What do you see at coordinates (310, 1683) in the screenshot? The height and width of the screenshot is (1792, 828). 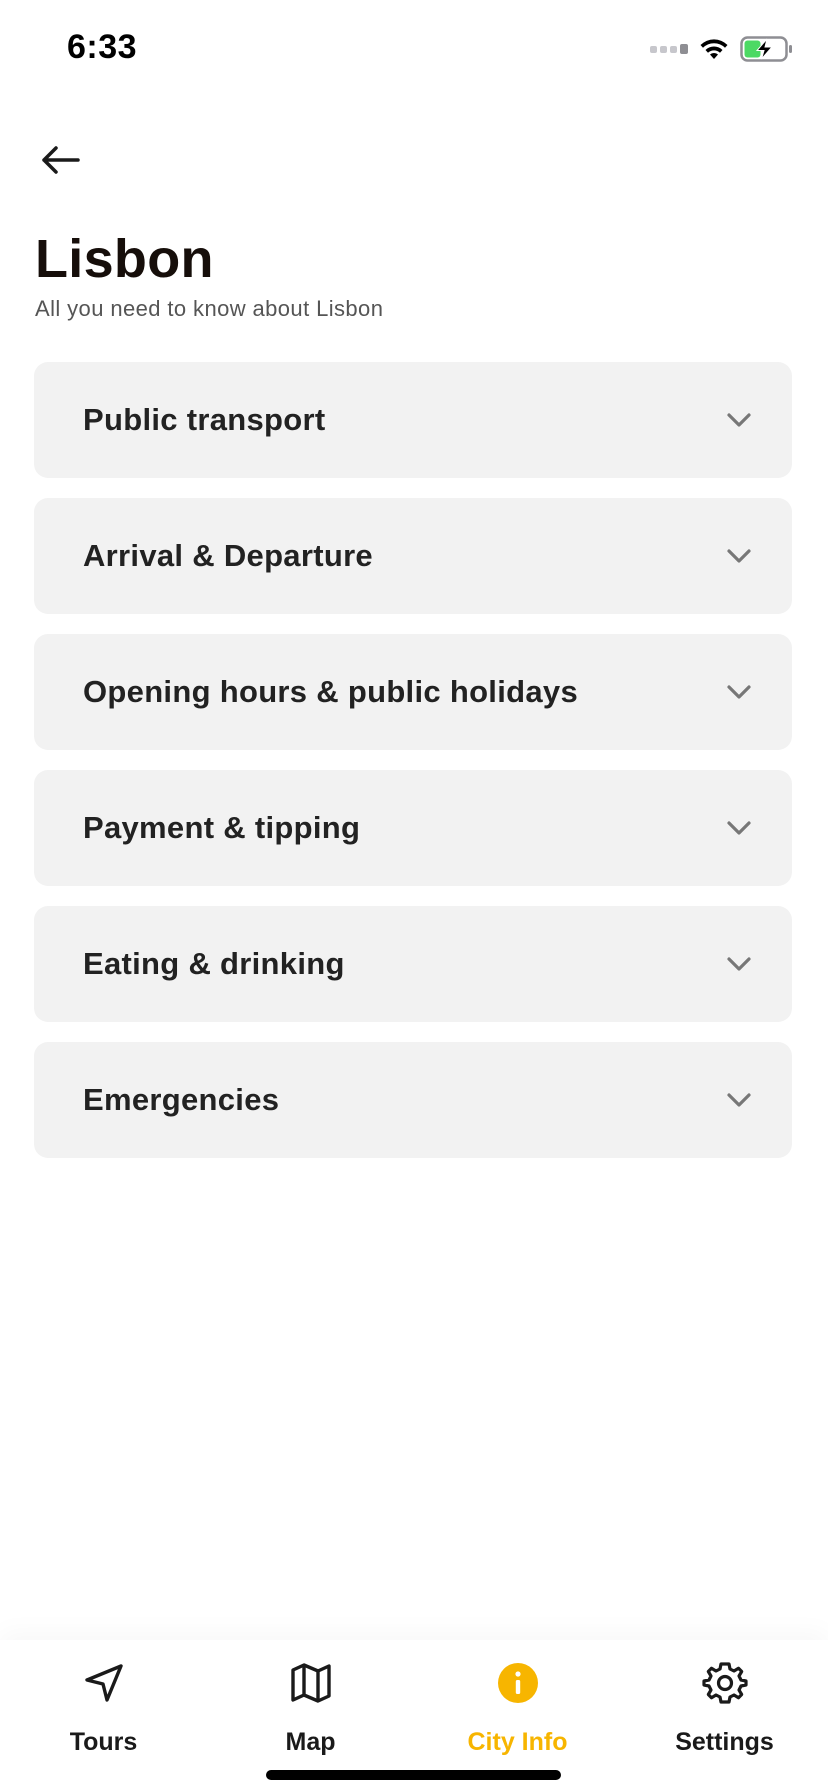 I see `map-icon` at bounding box center [310, 1683].